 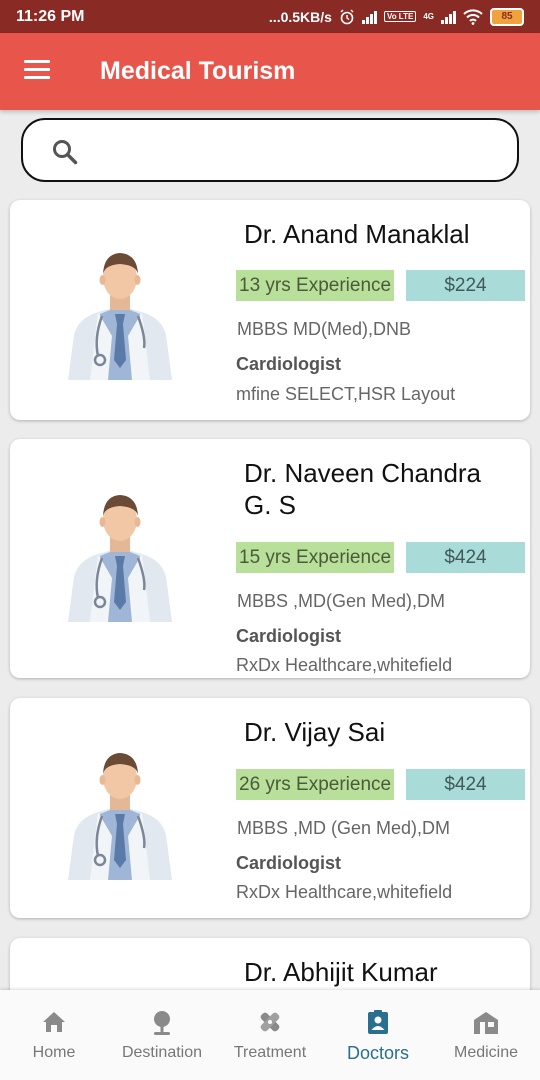 I want to click on hamburger-menu-icon, so click(x=38, y=71).